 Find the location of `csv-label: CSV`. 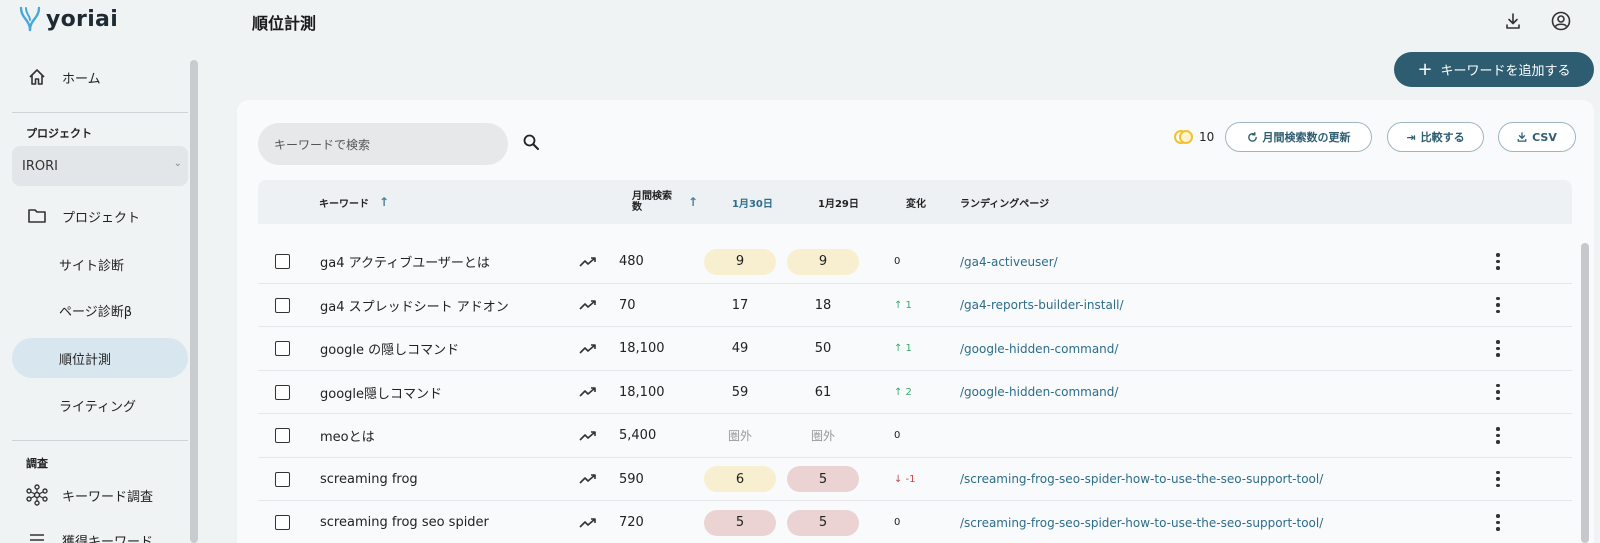

csv-label: CSV is located at coordinates (1544, 137).